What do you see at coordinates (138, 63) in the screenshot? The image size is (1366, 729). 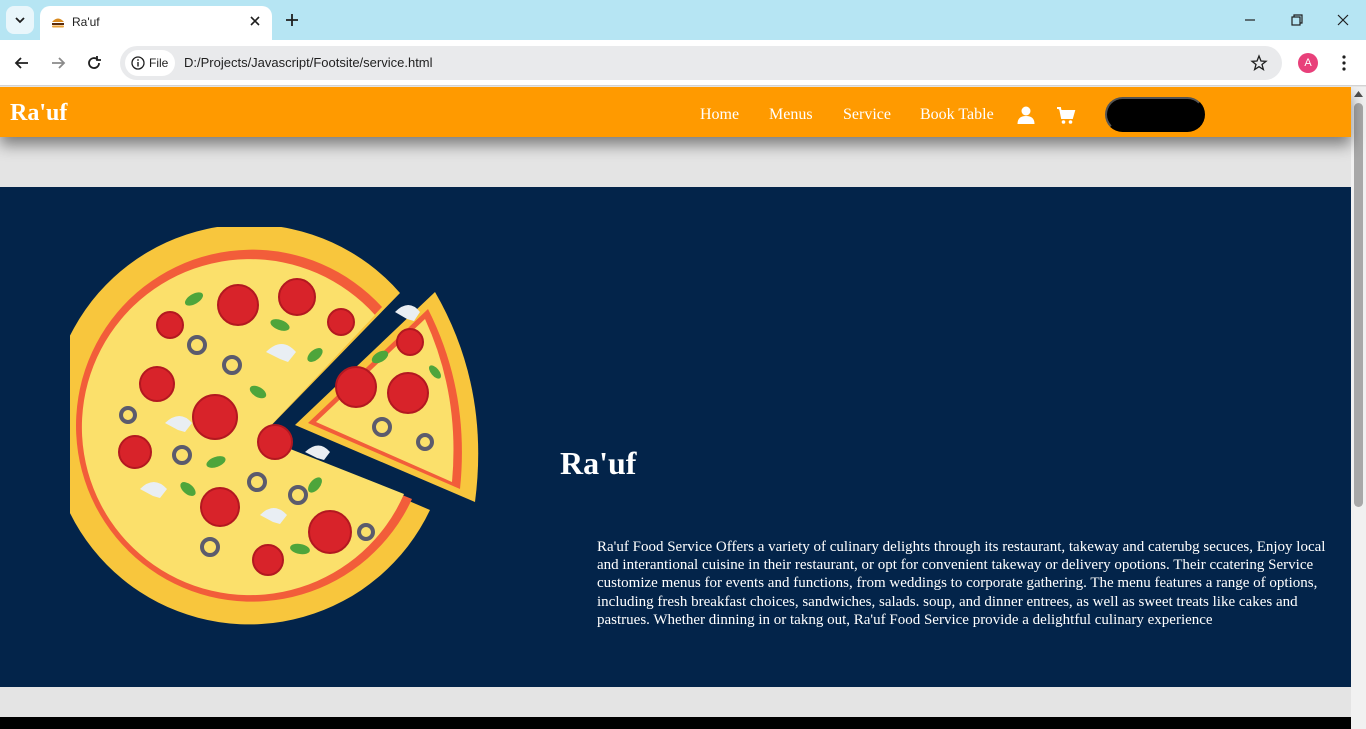 I see `info-icon` at bounding box center [138, 63].